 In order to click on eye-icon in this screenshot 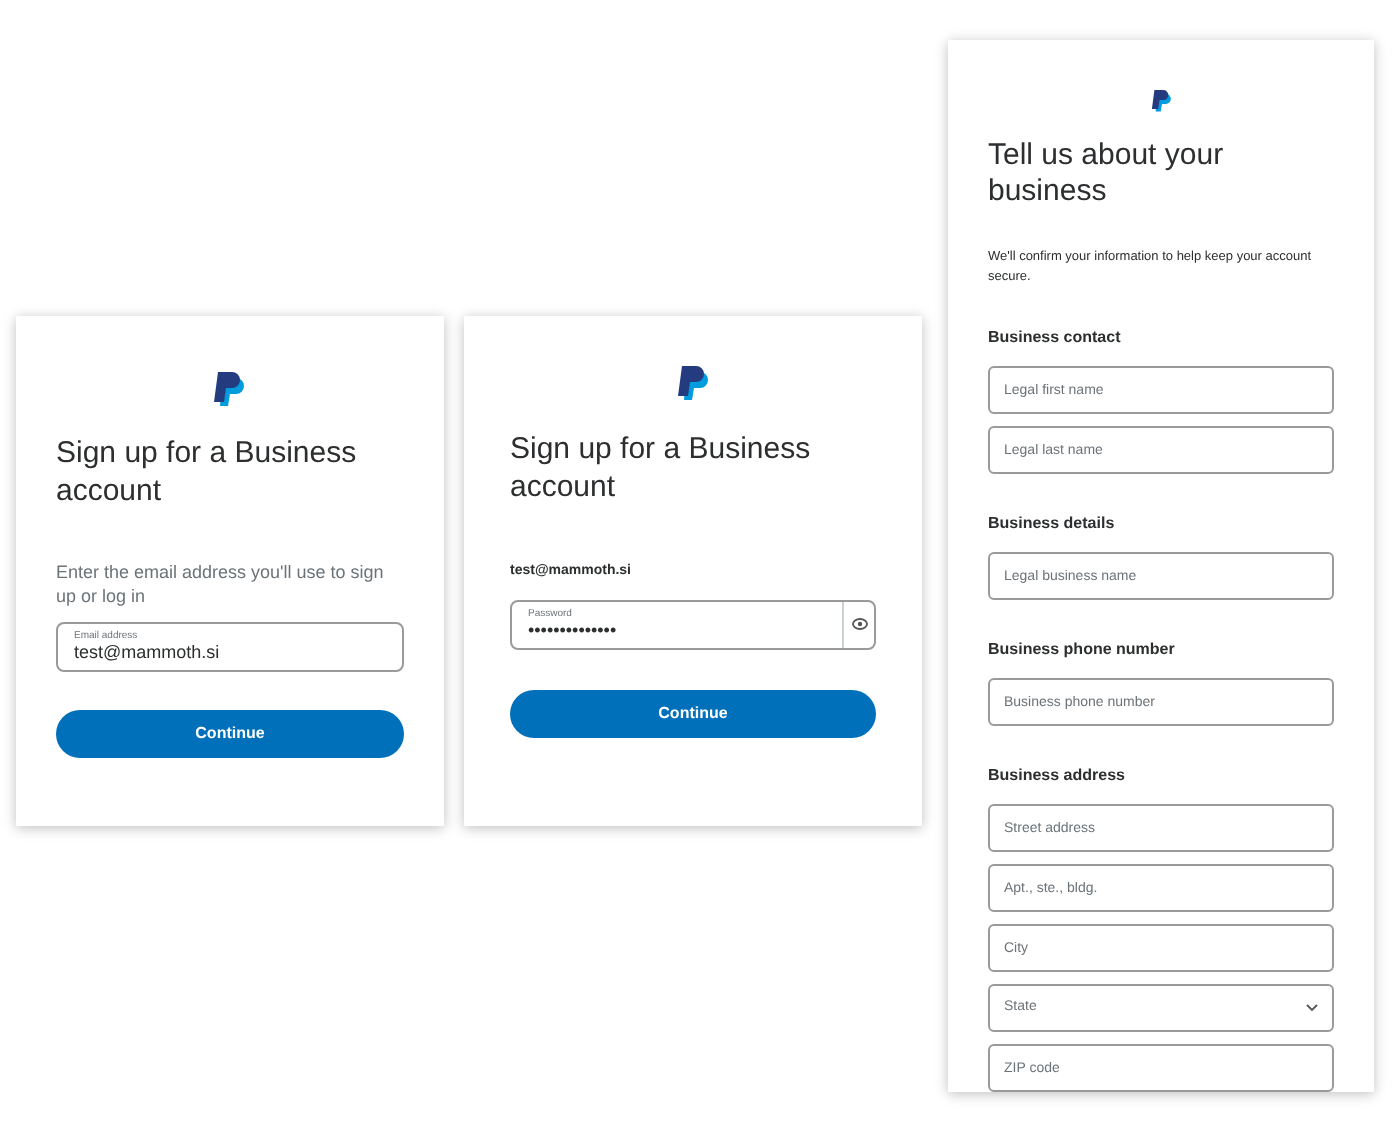, I will do `click(859, 624)`.